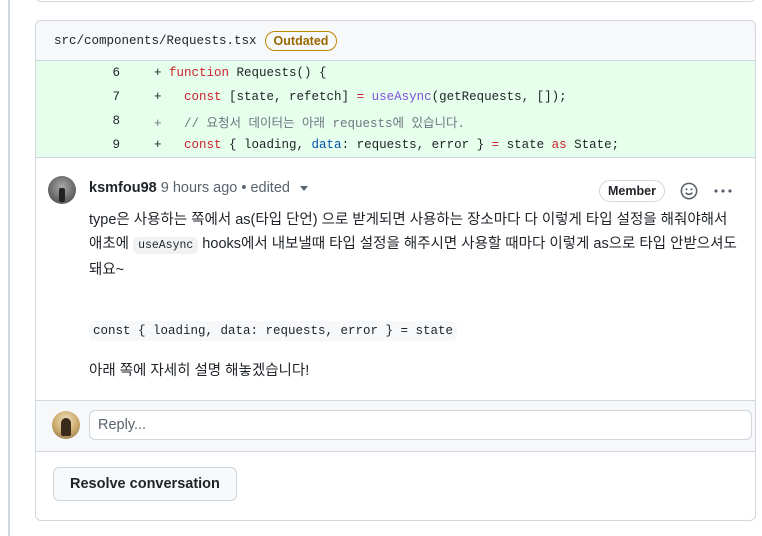 The image size is (762, 536). Describe the element at coordinates (199, 371) in the screenshot. I see `comment-paragraph: 아래 쪽에 자세히 설명 해놓겠습니다!` at that location.